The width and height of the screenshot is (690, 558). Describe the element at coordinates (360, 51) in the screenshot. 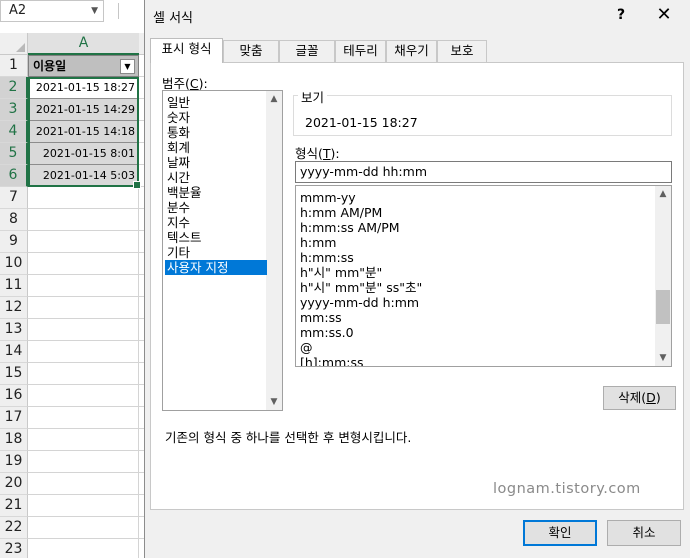

I see `tab-border: 테두리` at that location.